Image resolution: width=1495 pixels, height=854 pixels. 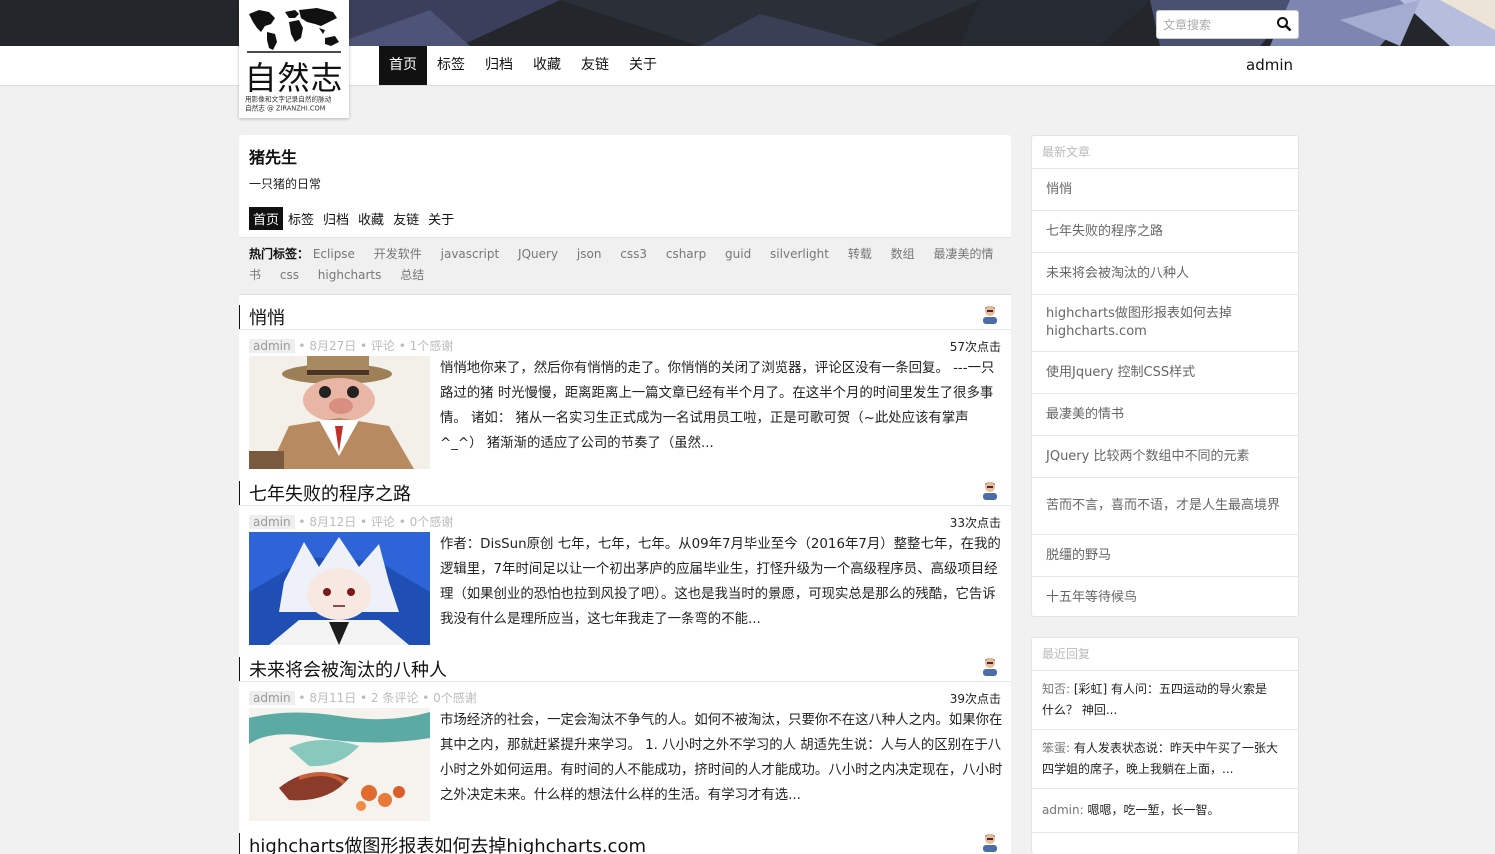 What do you see at coordinates (1269, 65) in the screenshot?
I see `user-menu: admin` at bounding box center [1269, 65].